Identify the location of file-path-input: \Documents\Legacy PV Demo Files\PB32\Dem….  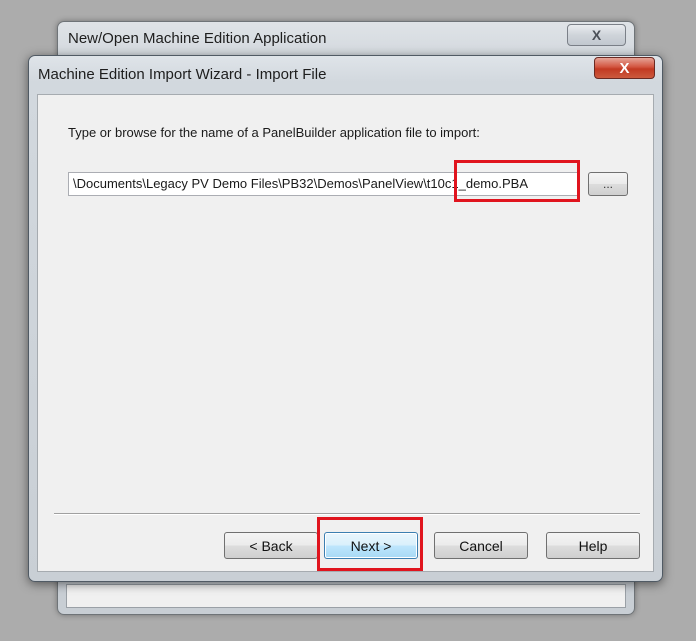
(323, 184).